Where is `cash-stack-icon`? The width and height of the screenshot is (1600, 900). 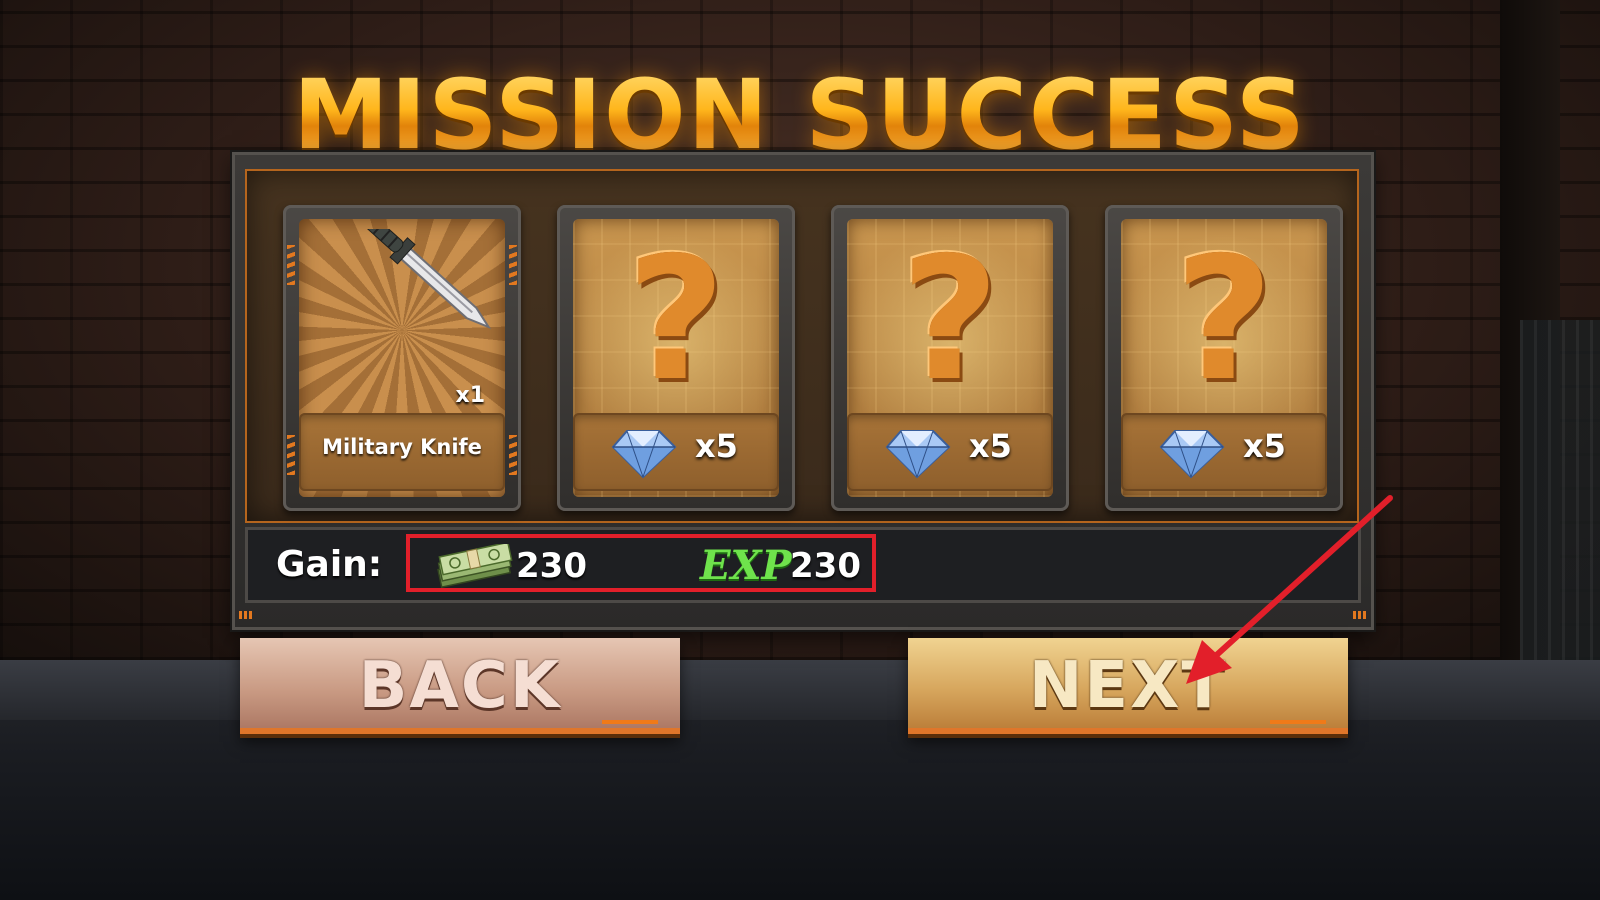 cash-stack-icon is located at coordinates (475, 566).